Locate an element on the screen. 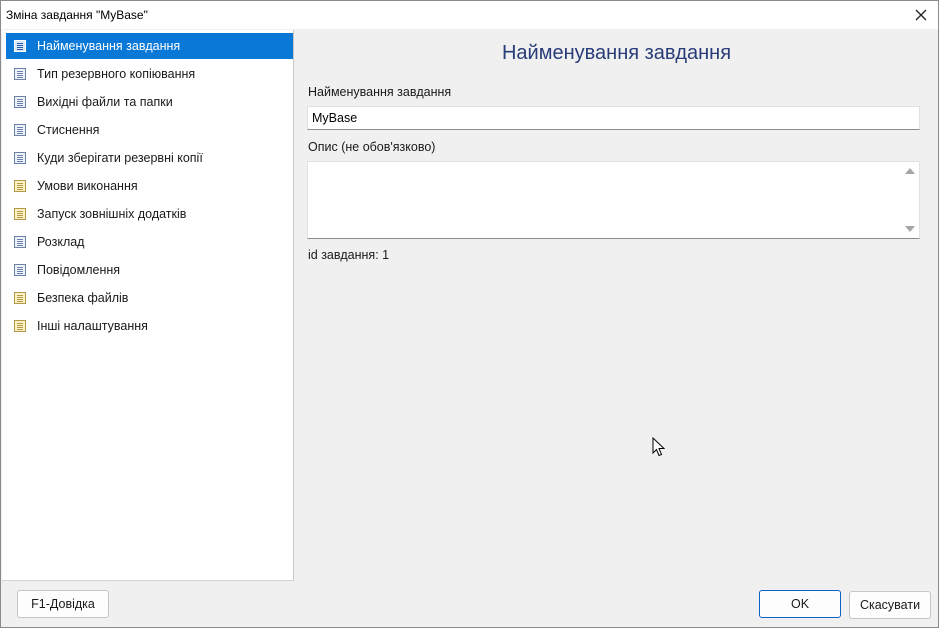 The height and width of the screenshot is (628, 939). sidebar-item-label: Умови виконання is located at coordinates (87, 186).